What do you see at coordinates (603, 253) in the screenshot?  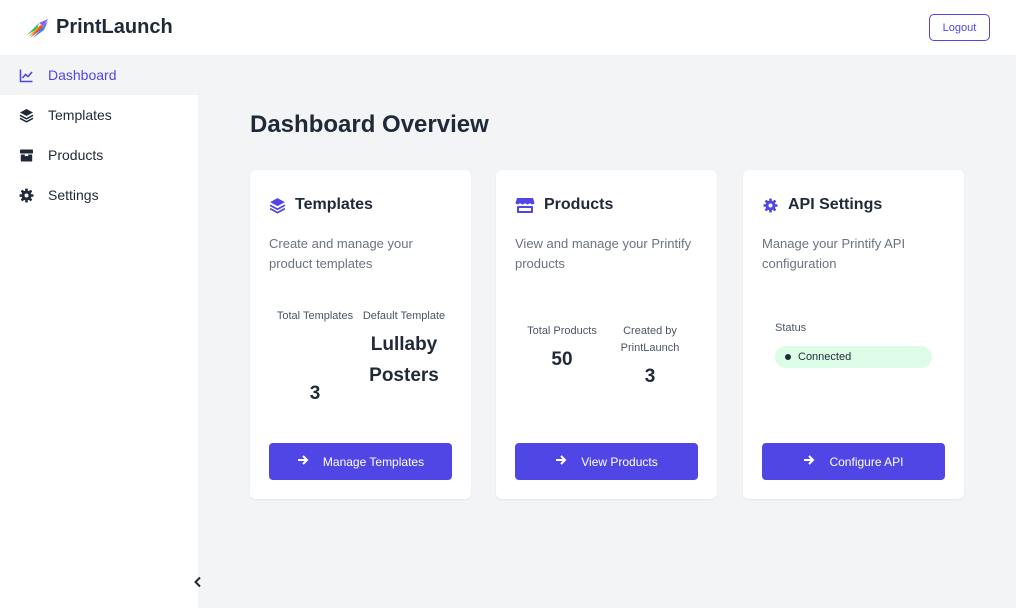 I see `card-description: View and manage your Printify products` at bounding box center [603, 253].